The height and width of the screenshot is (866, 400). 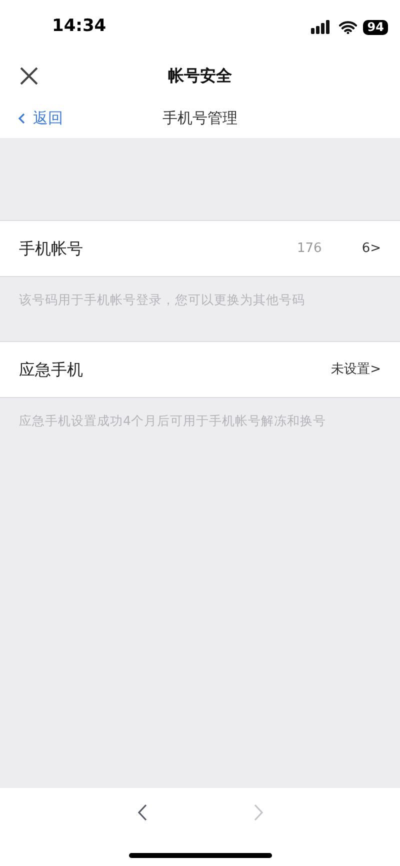 I want to click on status-time: 14:34, so click(x=80, y=26).